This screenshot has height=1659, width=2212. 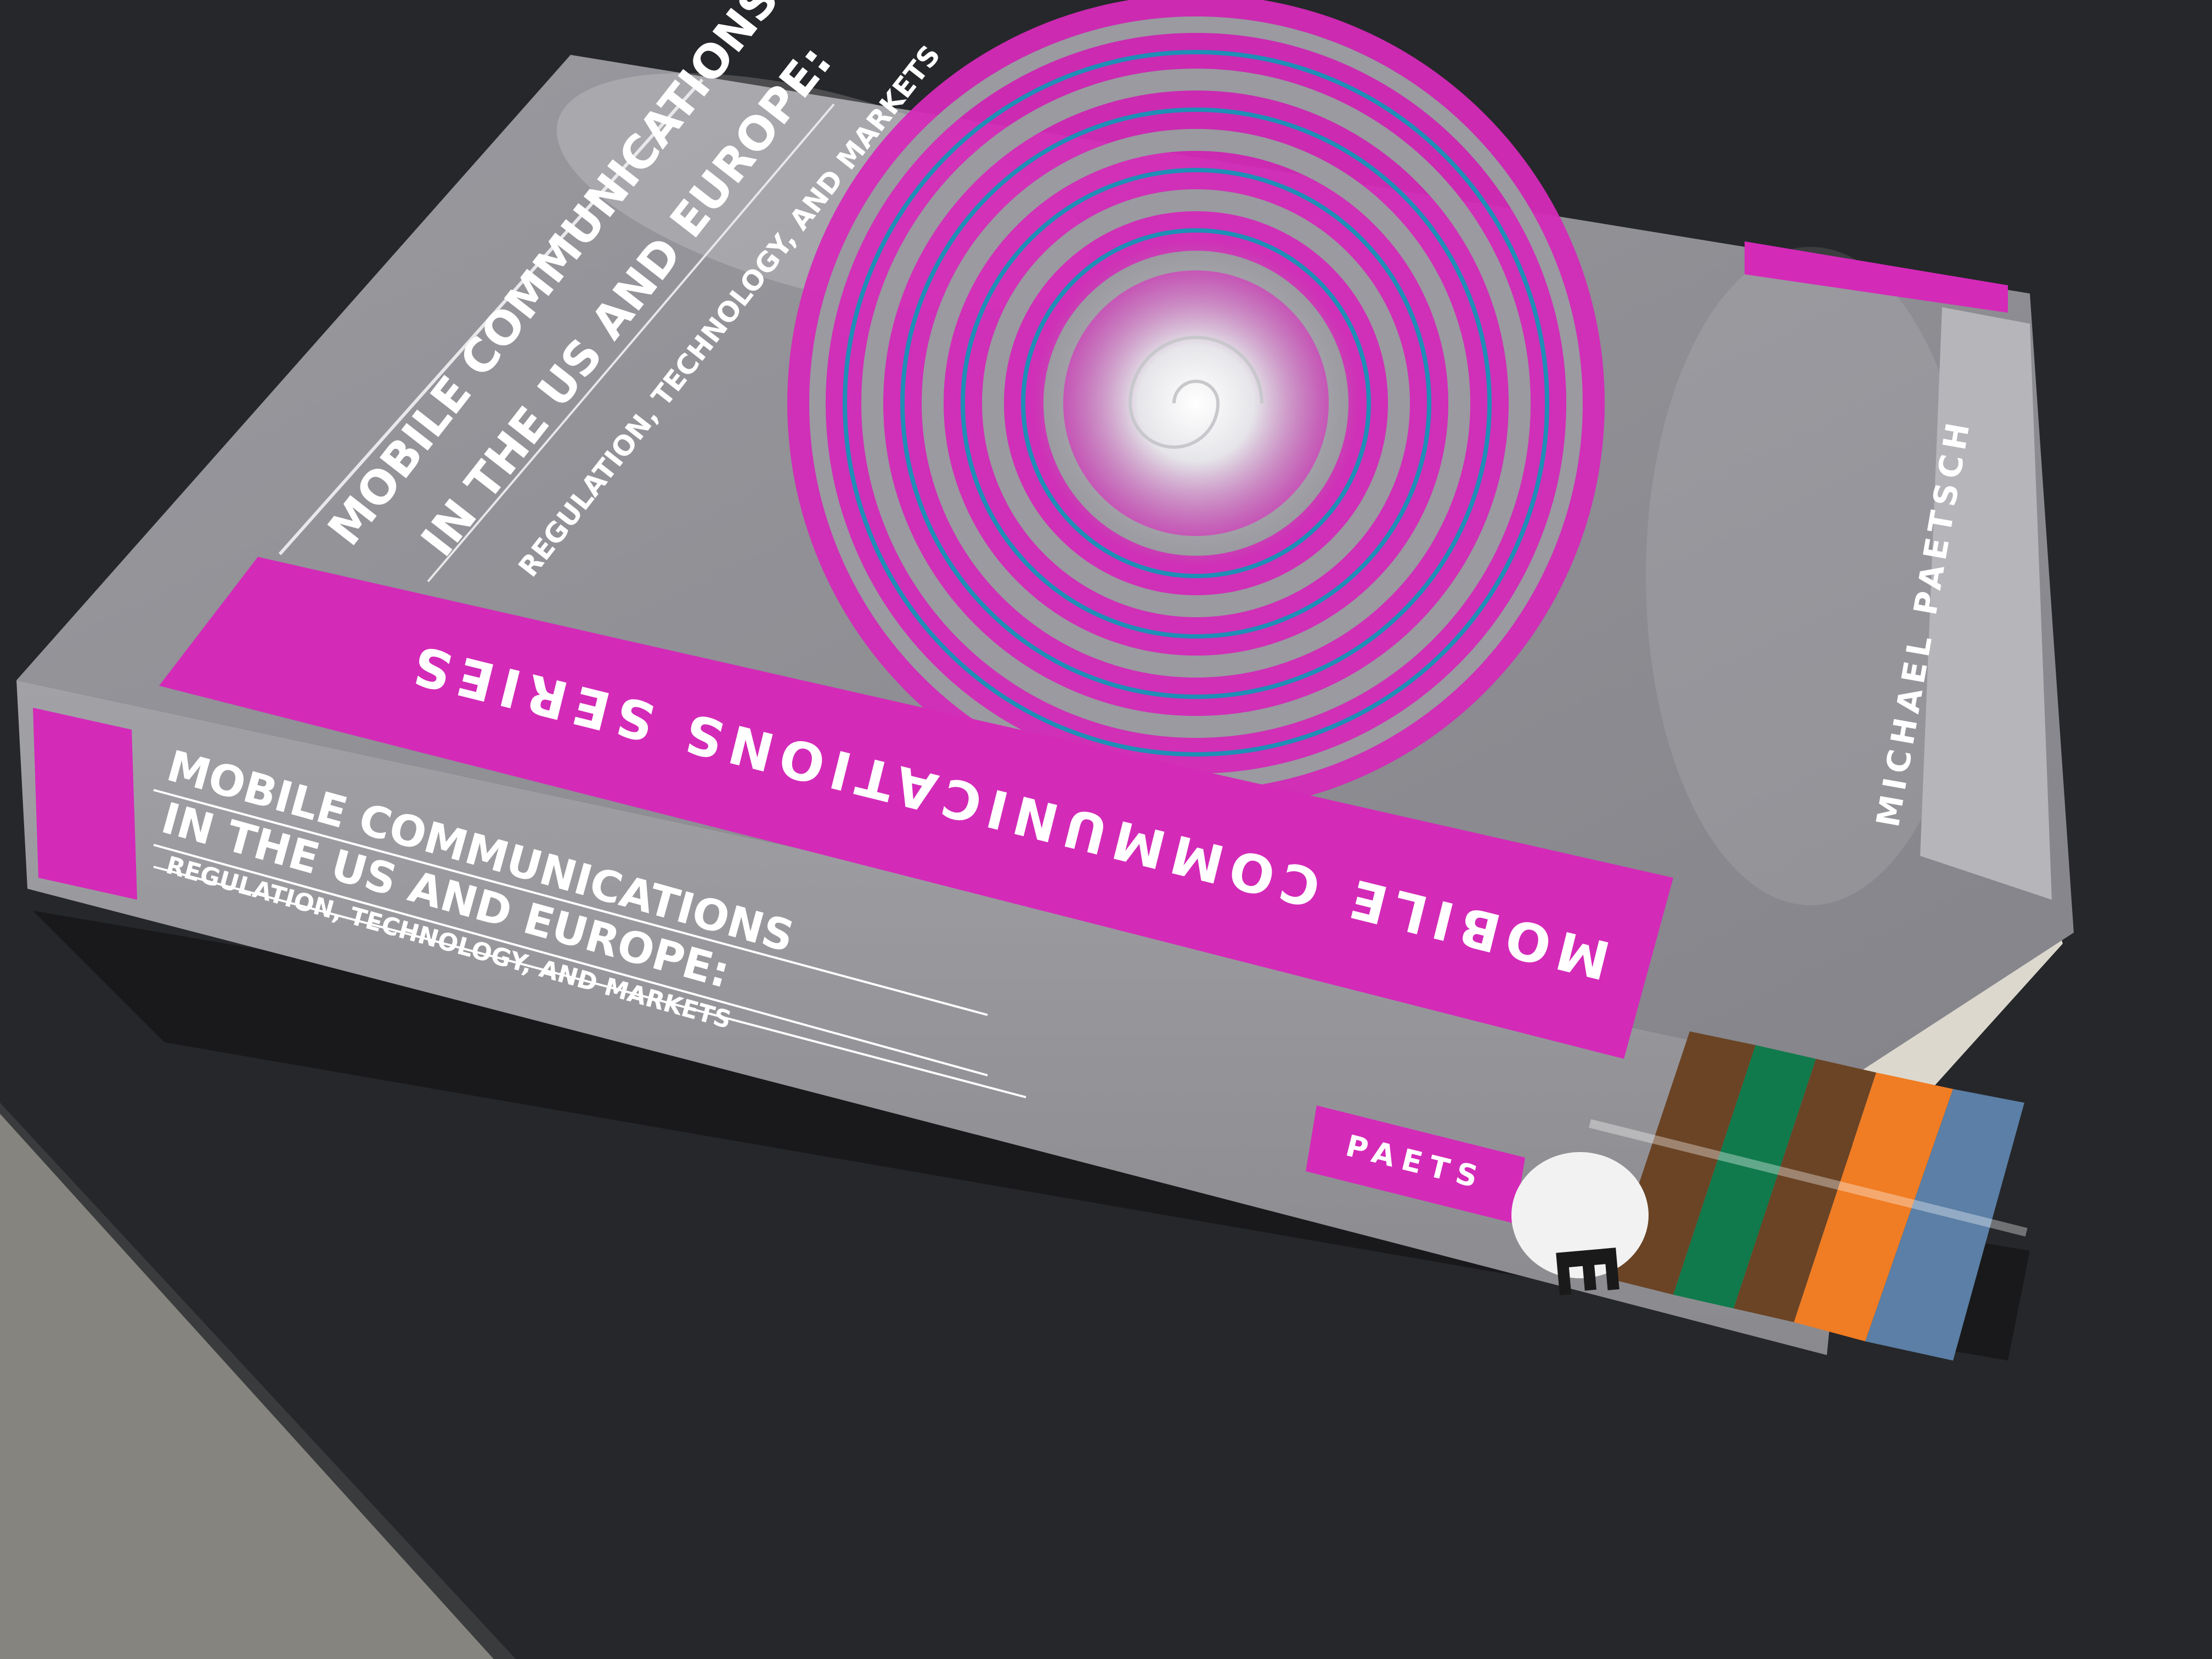 What do you see at coordinates (85, 804) in the screenshot?
I see `spine-tab` at bounding box center [85, 804].